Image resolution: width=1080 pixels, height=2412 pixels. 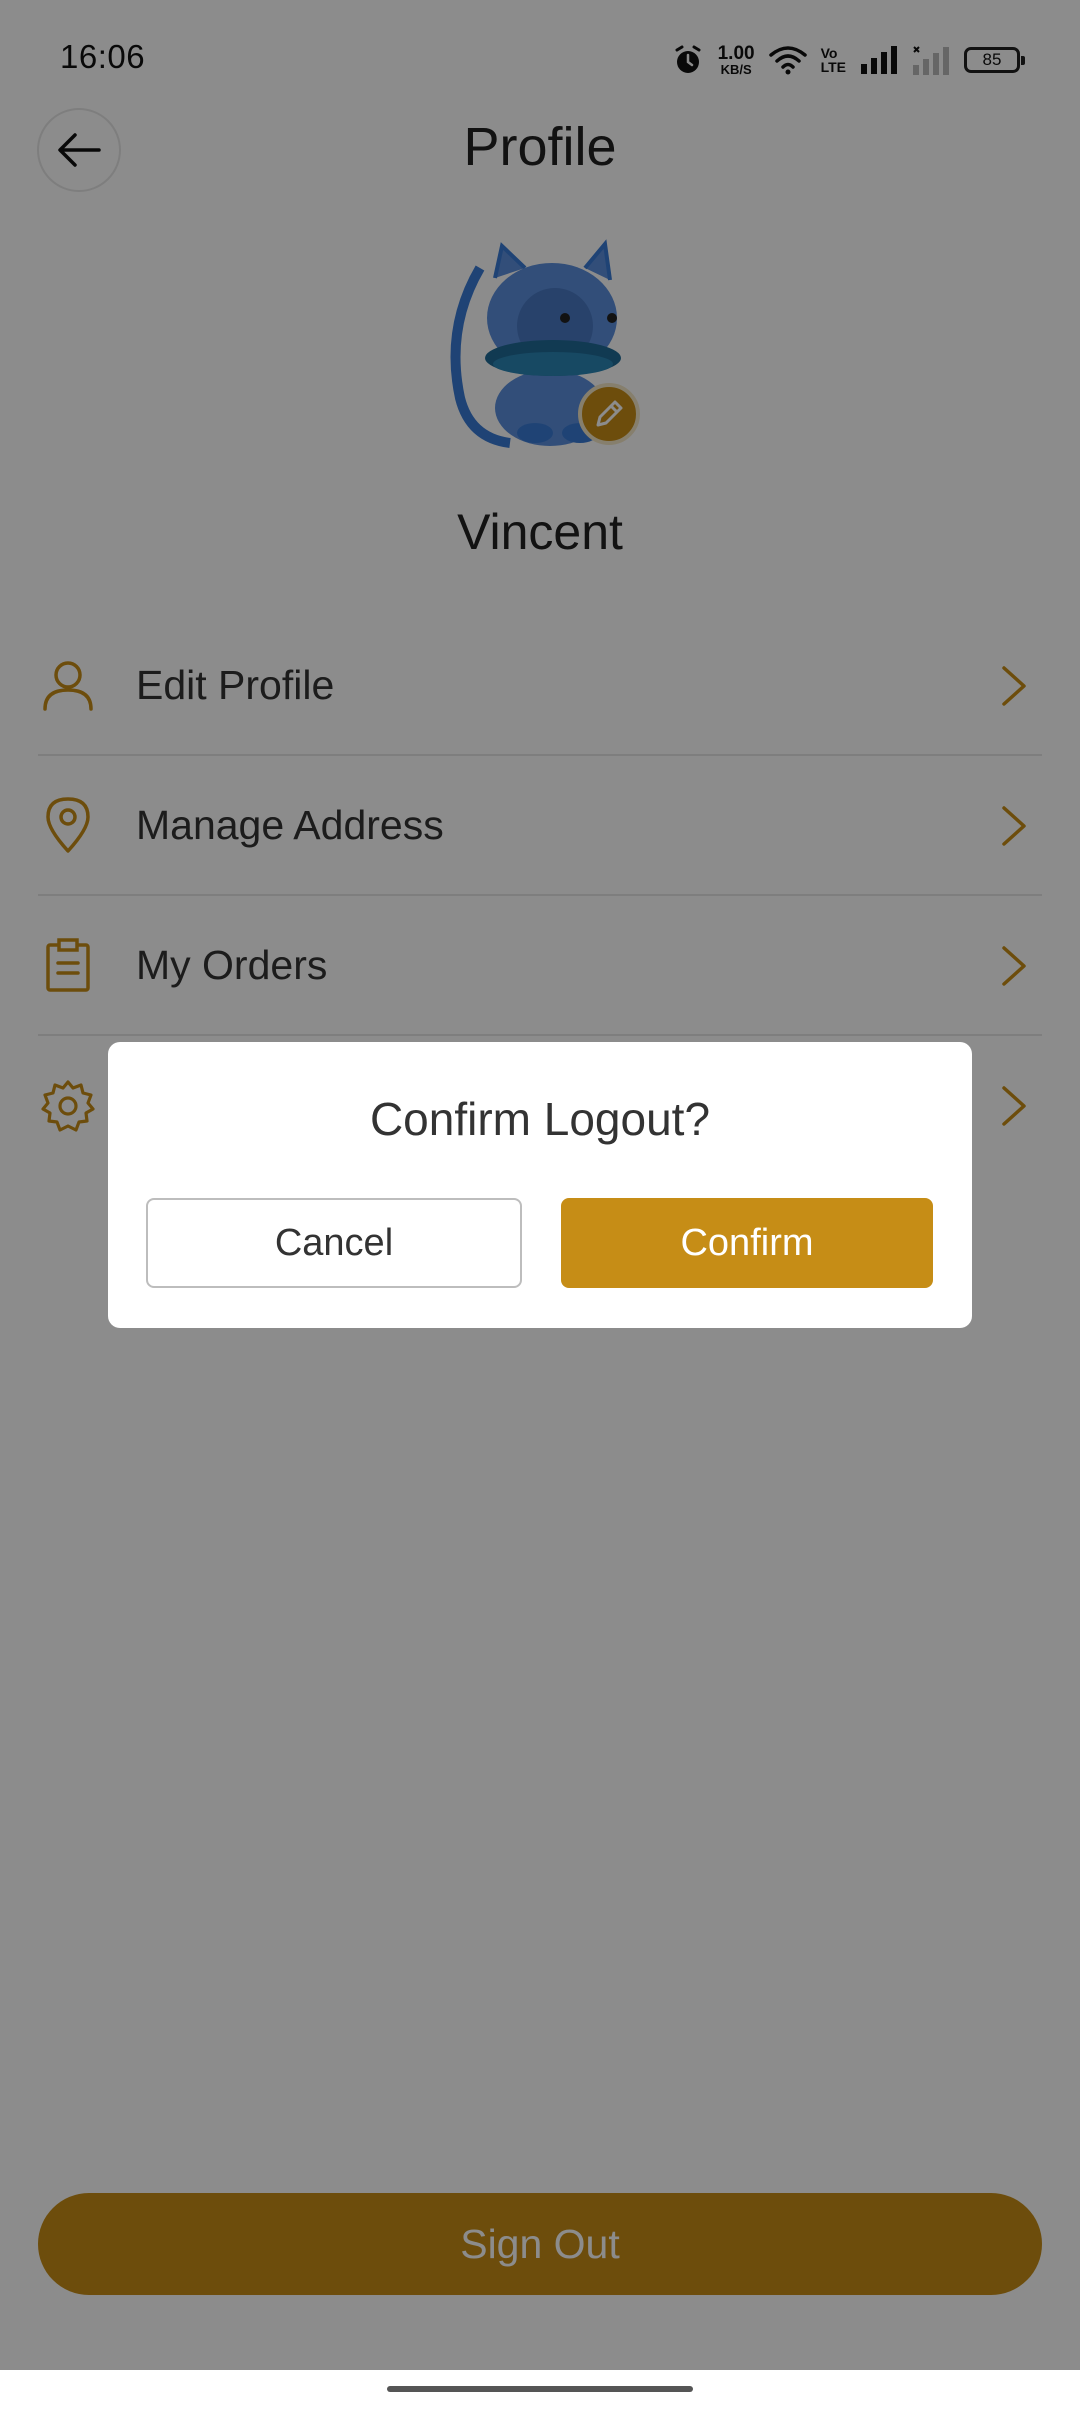 I want to click on confirm-logout-dialog: Confirm Logout? Cancel Confirm, so click(x=540, y=1185).